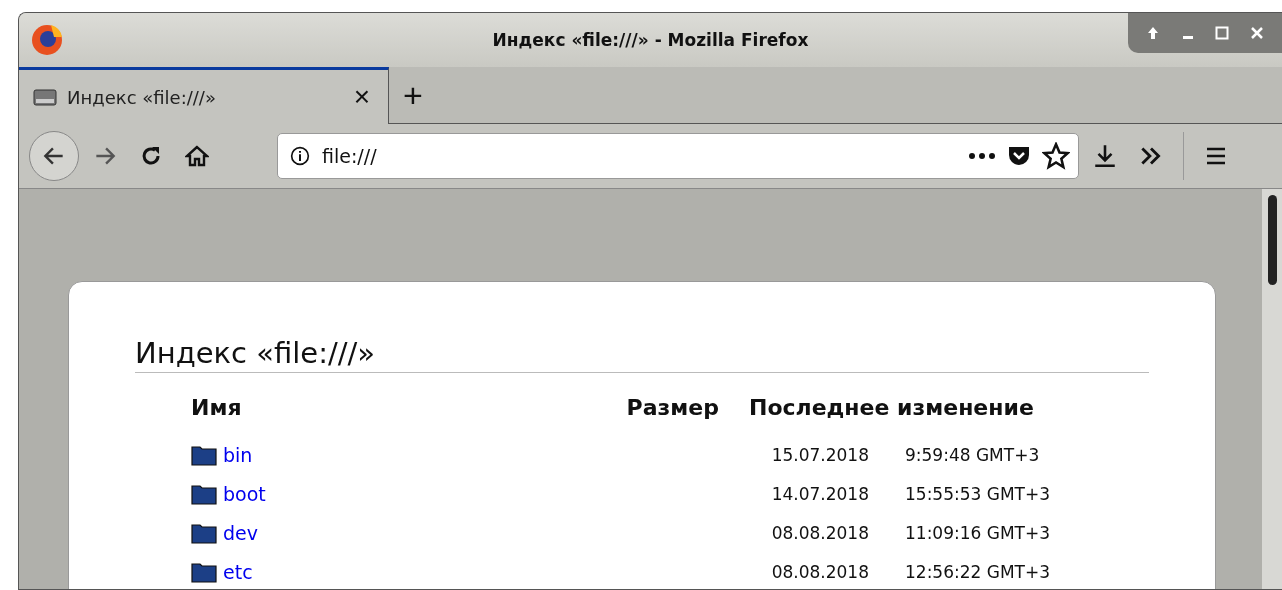  I want to click on window-title: Индекс «file:///» - Mozilla Firefox, so click(650, 40).